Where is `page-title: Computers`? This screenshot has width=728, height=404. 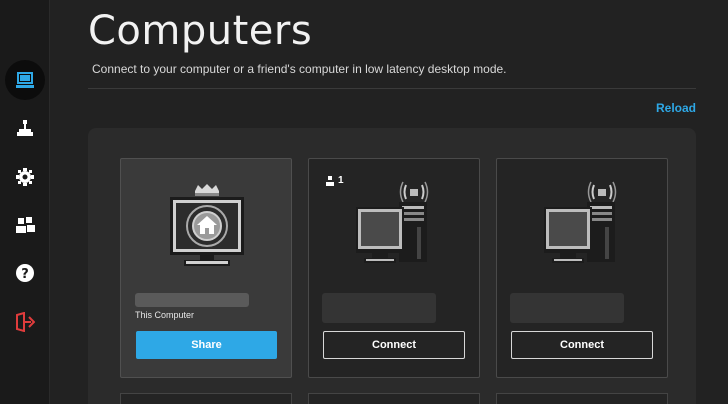
page-title: Computers is located at coordinates (200, 31).